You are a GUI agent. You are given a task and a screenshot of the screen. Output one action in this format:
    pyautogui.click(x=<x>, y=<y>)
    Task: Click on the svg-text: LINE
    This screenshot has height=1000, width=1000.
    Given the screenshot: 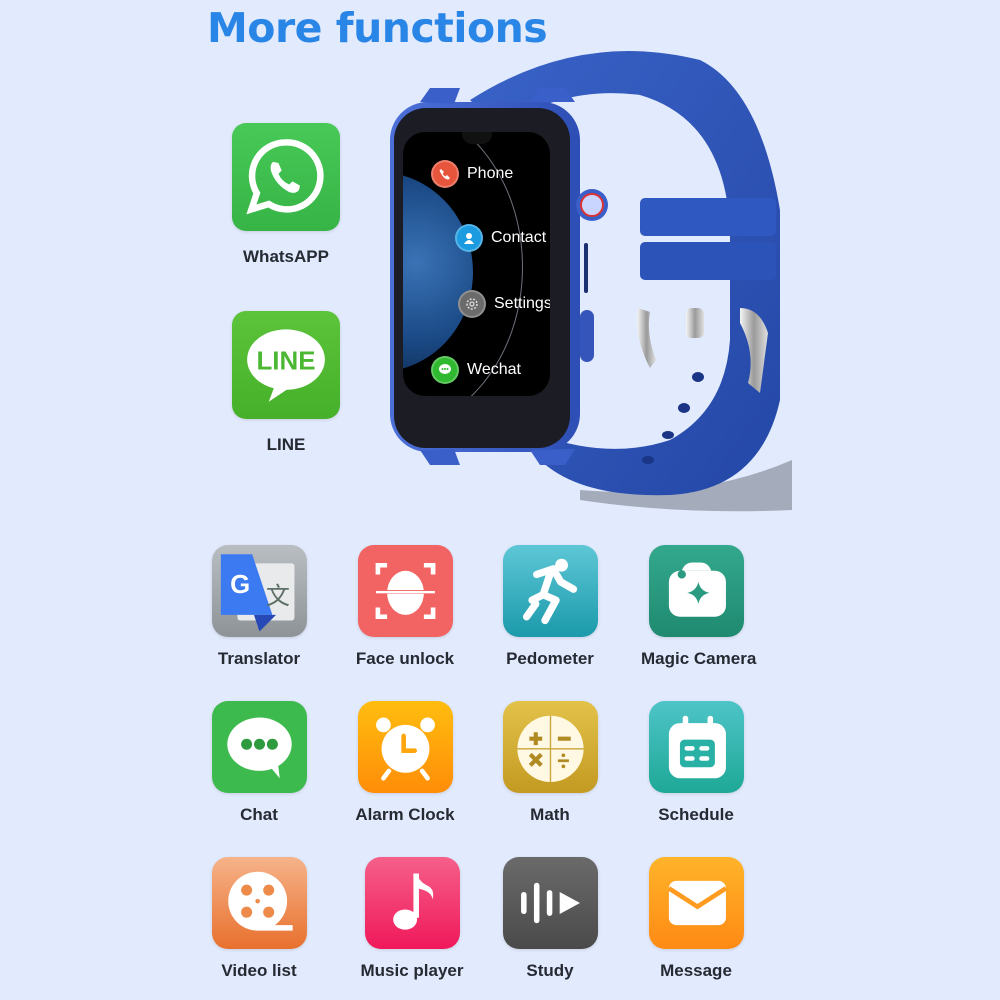 What is the action you would take?
    pyautogui.click(x=285, y=361)
    